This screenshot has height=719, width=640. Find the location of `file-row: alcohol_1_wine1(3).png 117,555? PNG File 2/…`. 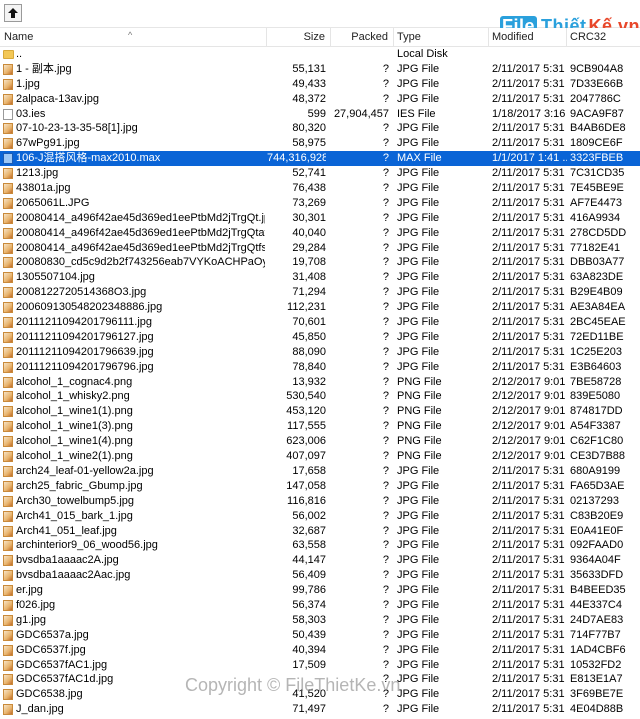

file-row: alcohol_1_wine1(3).png 117,555? PNG File 2/… is located at coordinates (320, 426).